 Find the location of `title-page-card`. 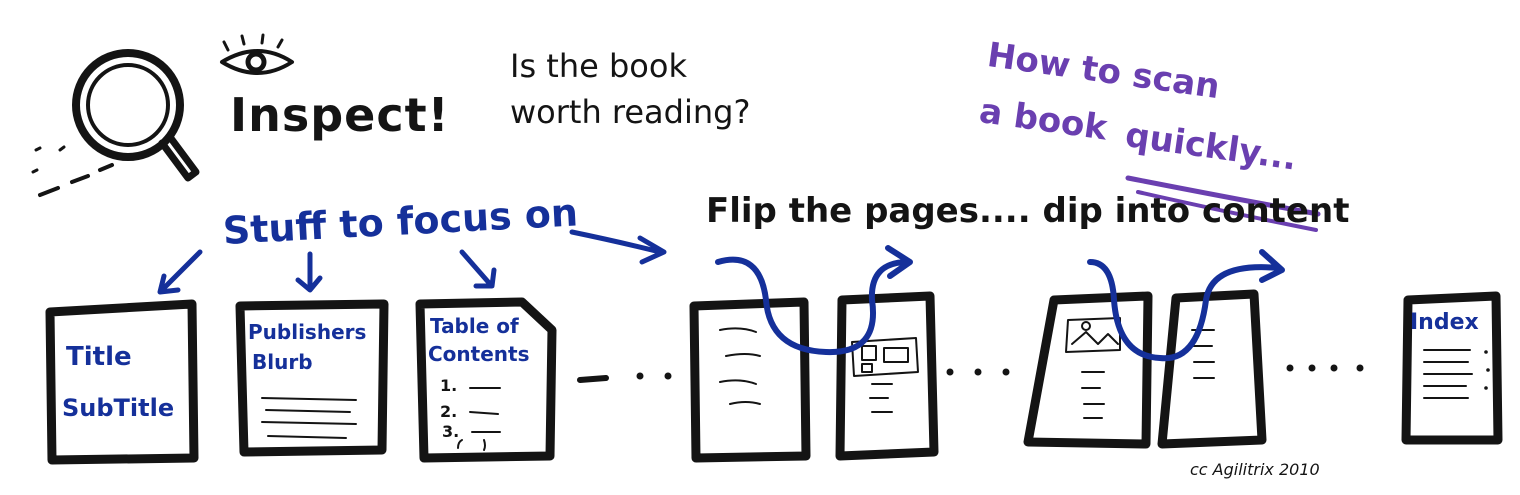

title-page-card is located at coordinates (122, 382).